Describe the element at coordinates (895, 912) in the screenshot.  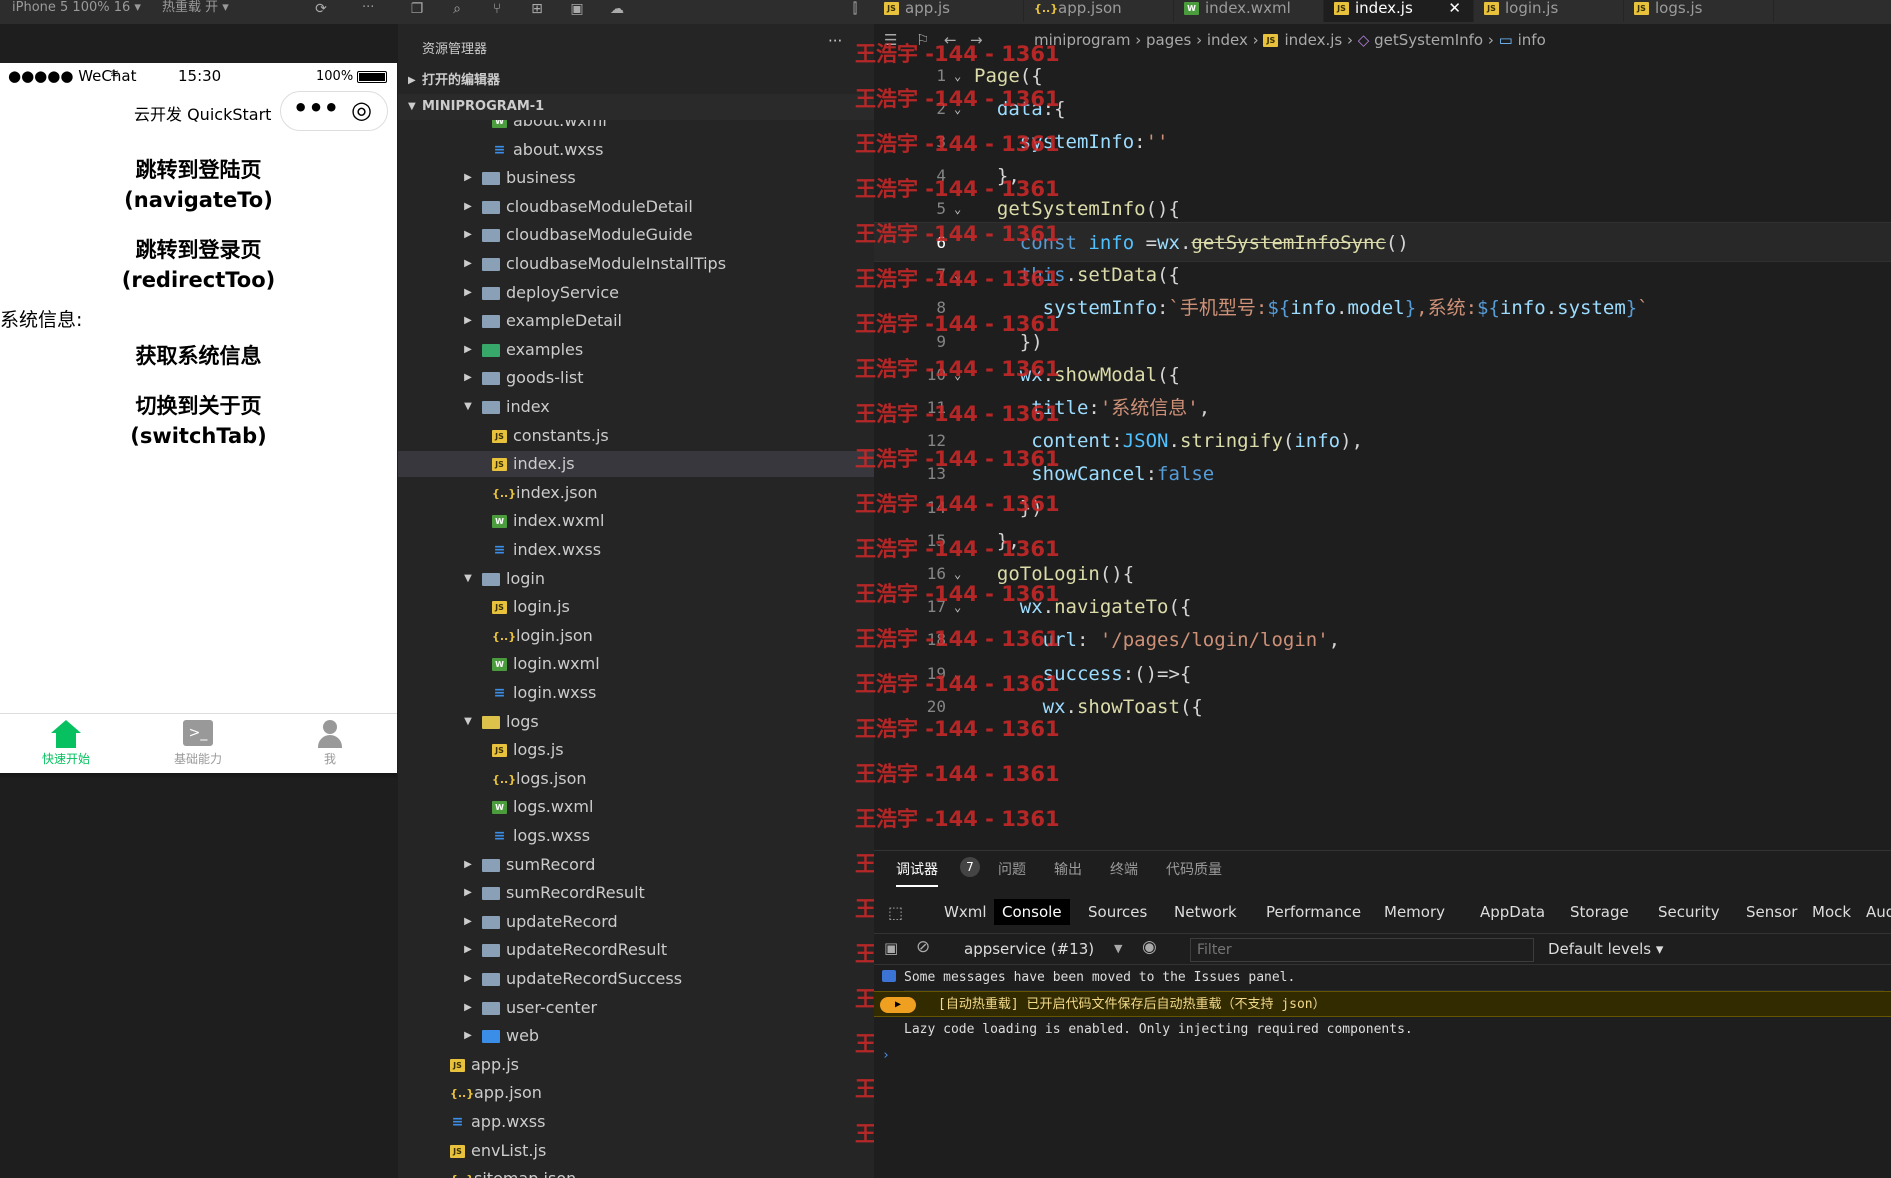
I see `inspect-icon: ⬚` at that location.